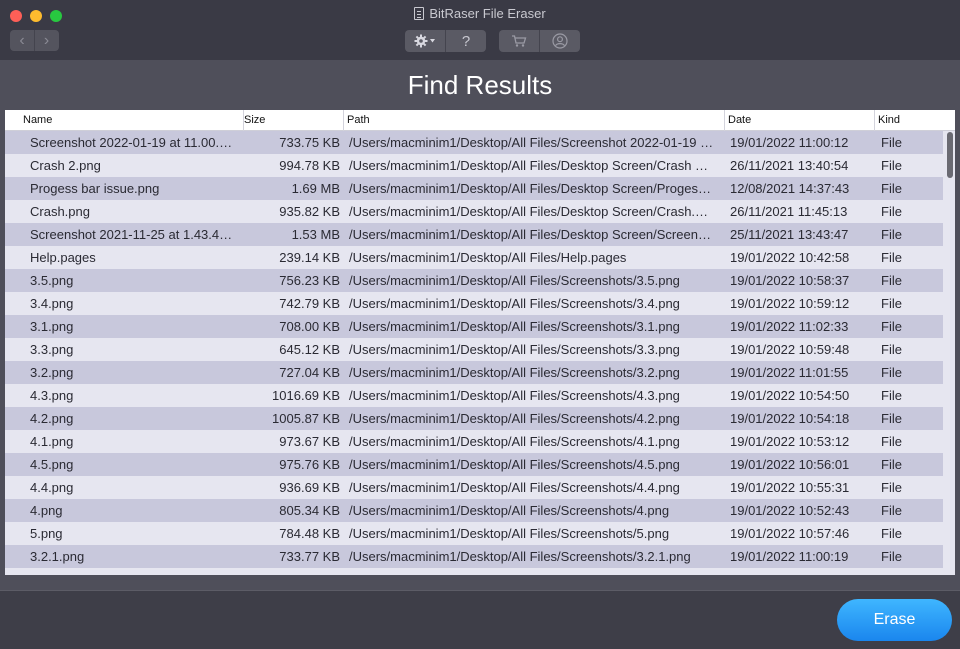 The image size is (960, 649). I want to click on column-header-size: Size, so click(294, 120).